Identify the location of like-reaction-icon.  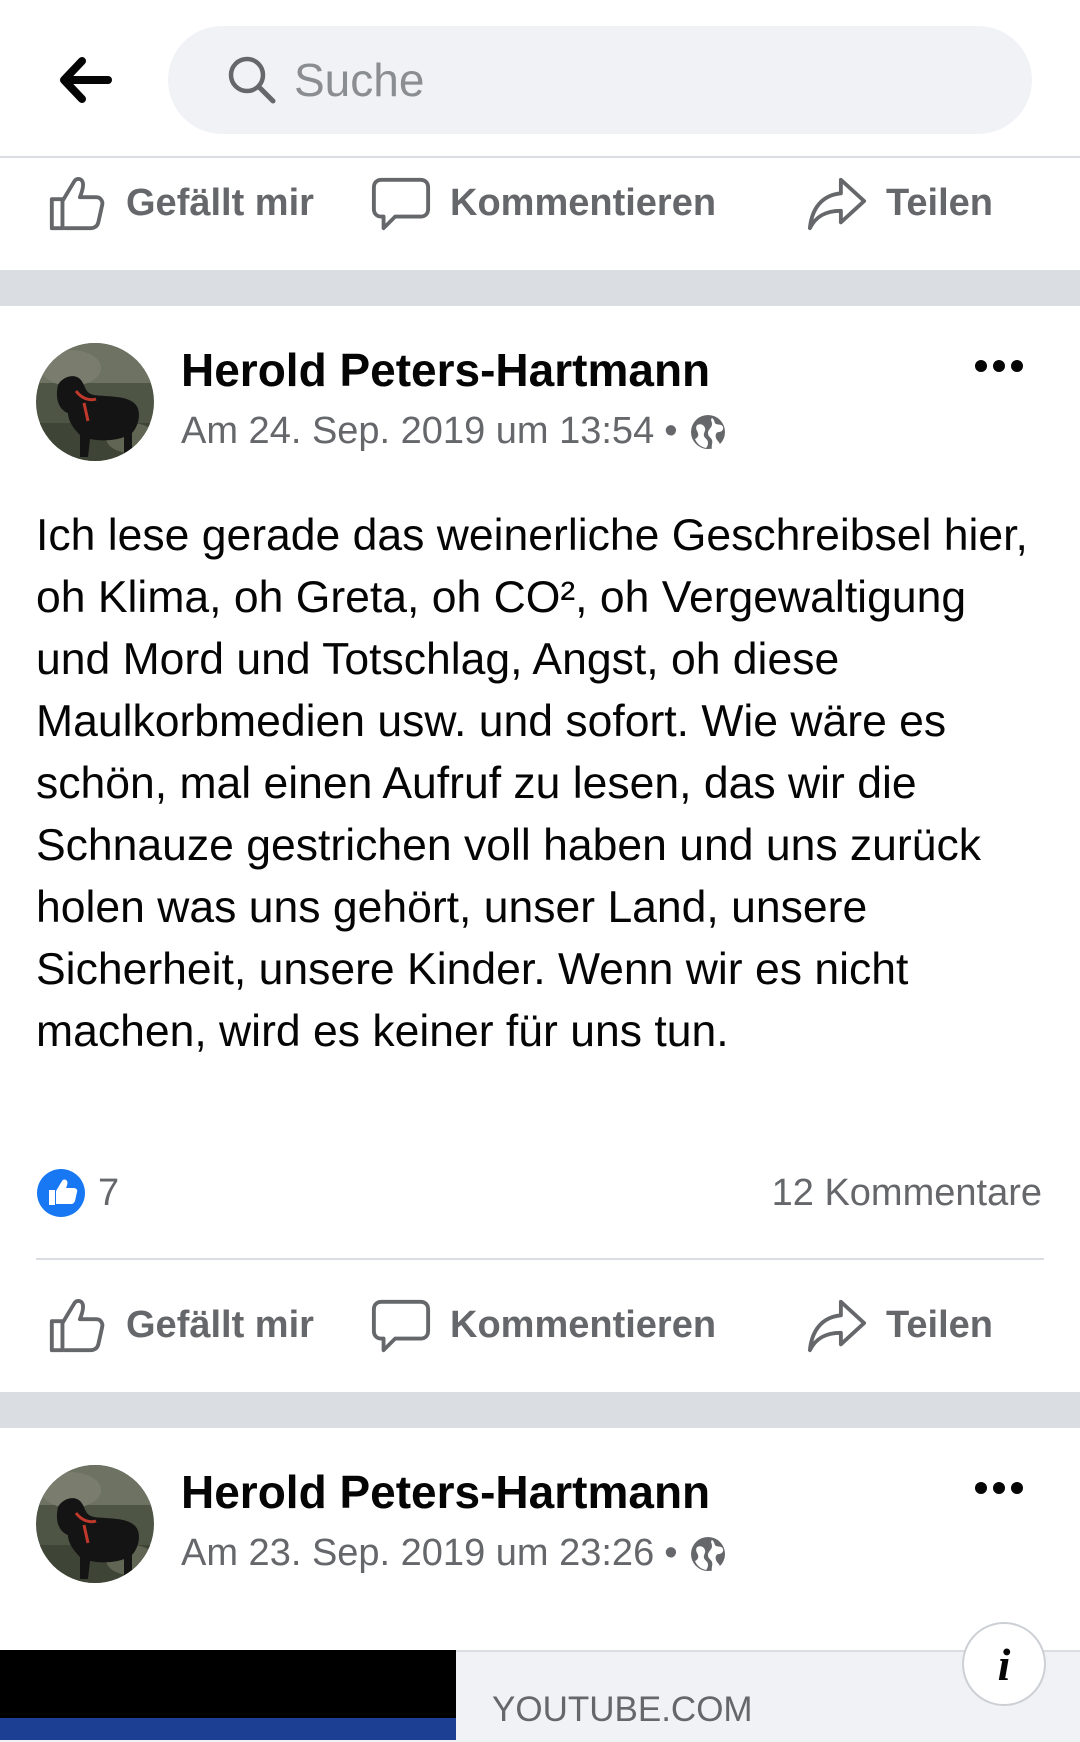
(61, 1193).